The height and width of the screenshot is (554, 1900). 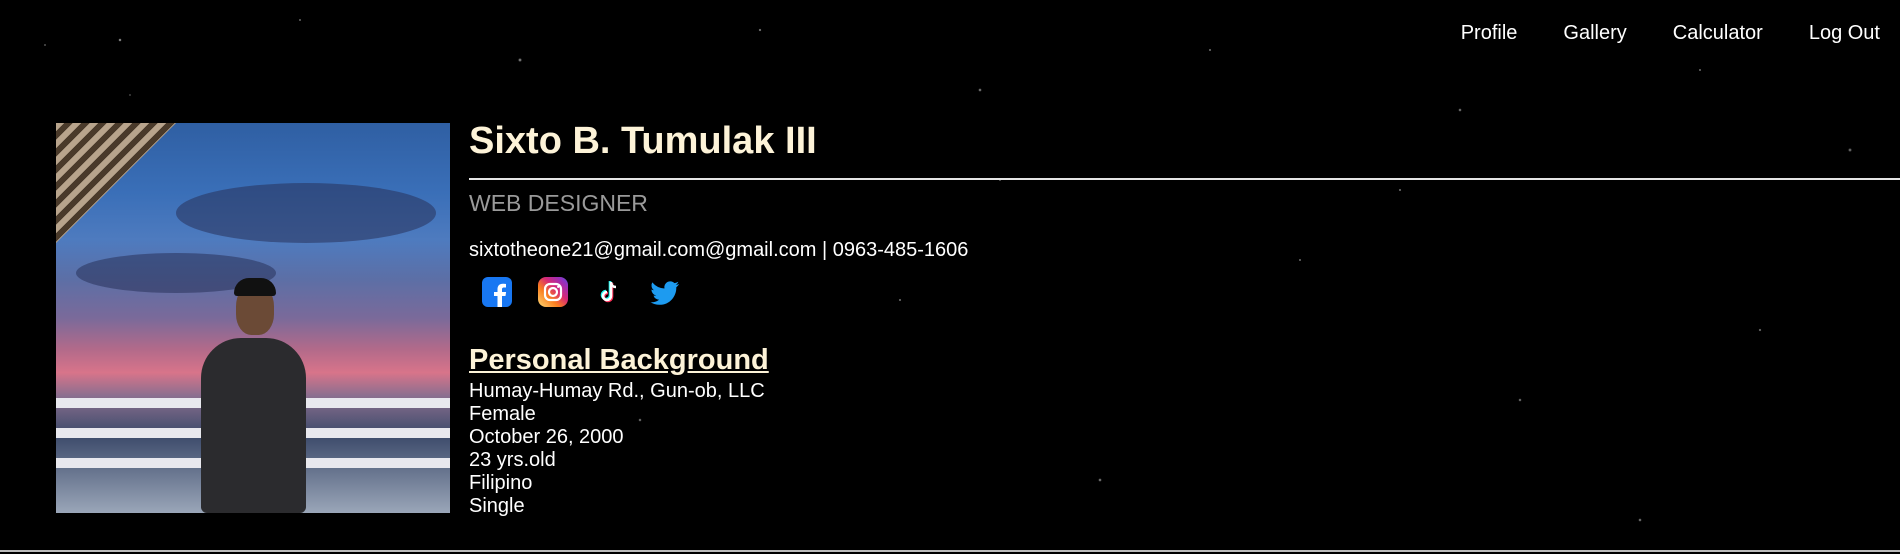 I want to click on profile-role: WEB DESIGNER, so click(x=558, y=203).